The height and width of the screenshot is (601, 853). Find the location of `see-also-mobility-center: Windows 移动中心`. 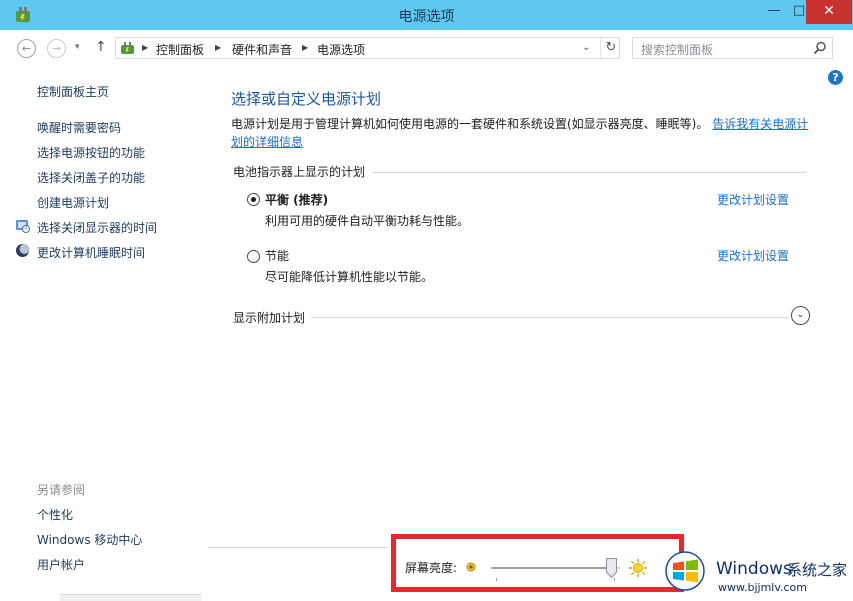

see-also-mobility-center: Windows 移动中心 is located at coordinates (89, 539).